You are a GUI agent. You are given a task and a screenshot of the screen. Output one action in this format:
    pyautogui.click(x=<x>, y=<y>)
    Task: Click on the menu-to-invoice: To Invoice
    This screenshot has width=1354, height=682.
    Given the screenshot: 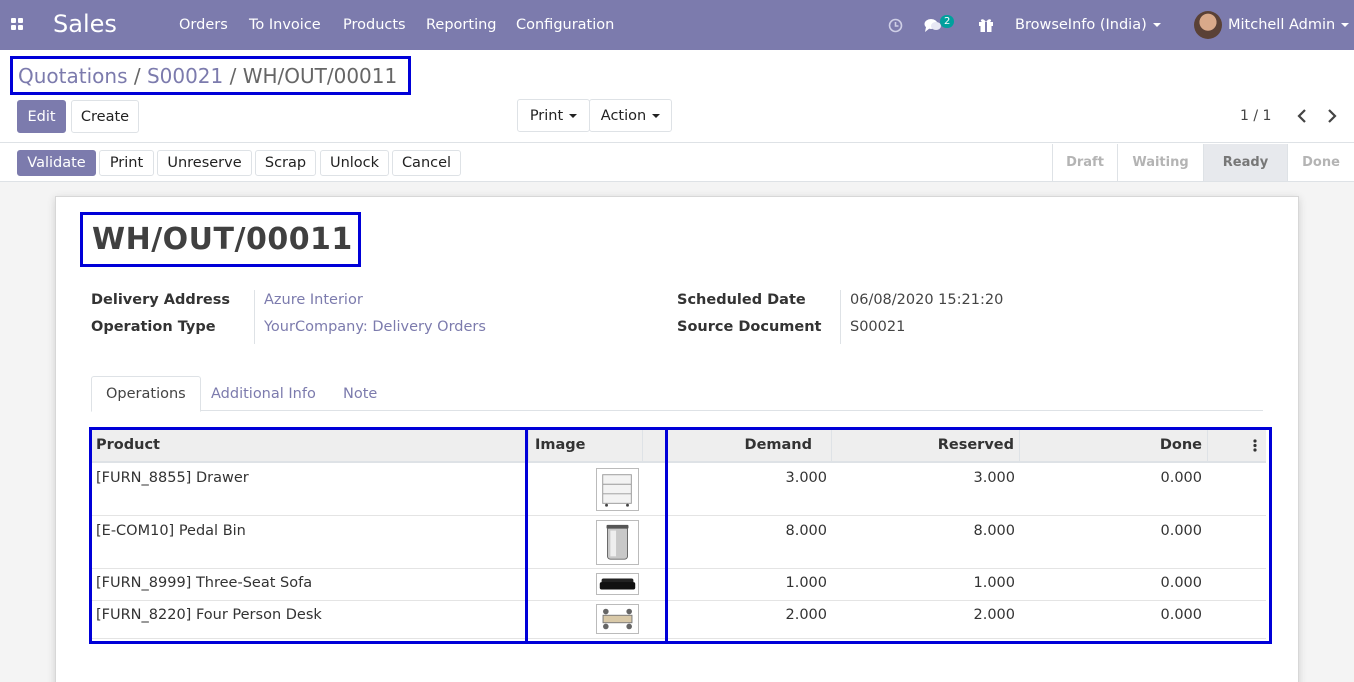 What is the action you would take?
    pyautogui.click(x=285, y=25)
    